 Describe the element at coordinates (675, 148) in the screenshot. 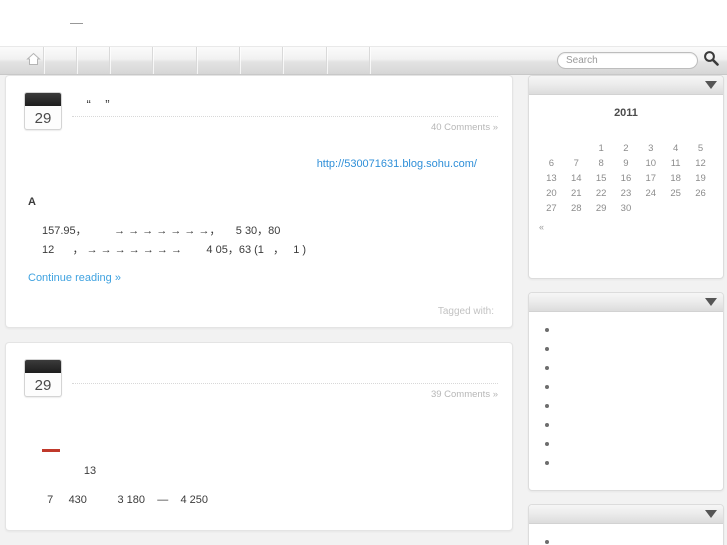

I see `calendar-day: 4` at that location.